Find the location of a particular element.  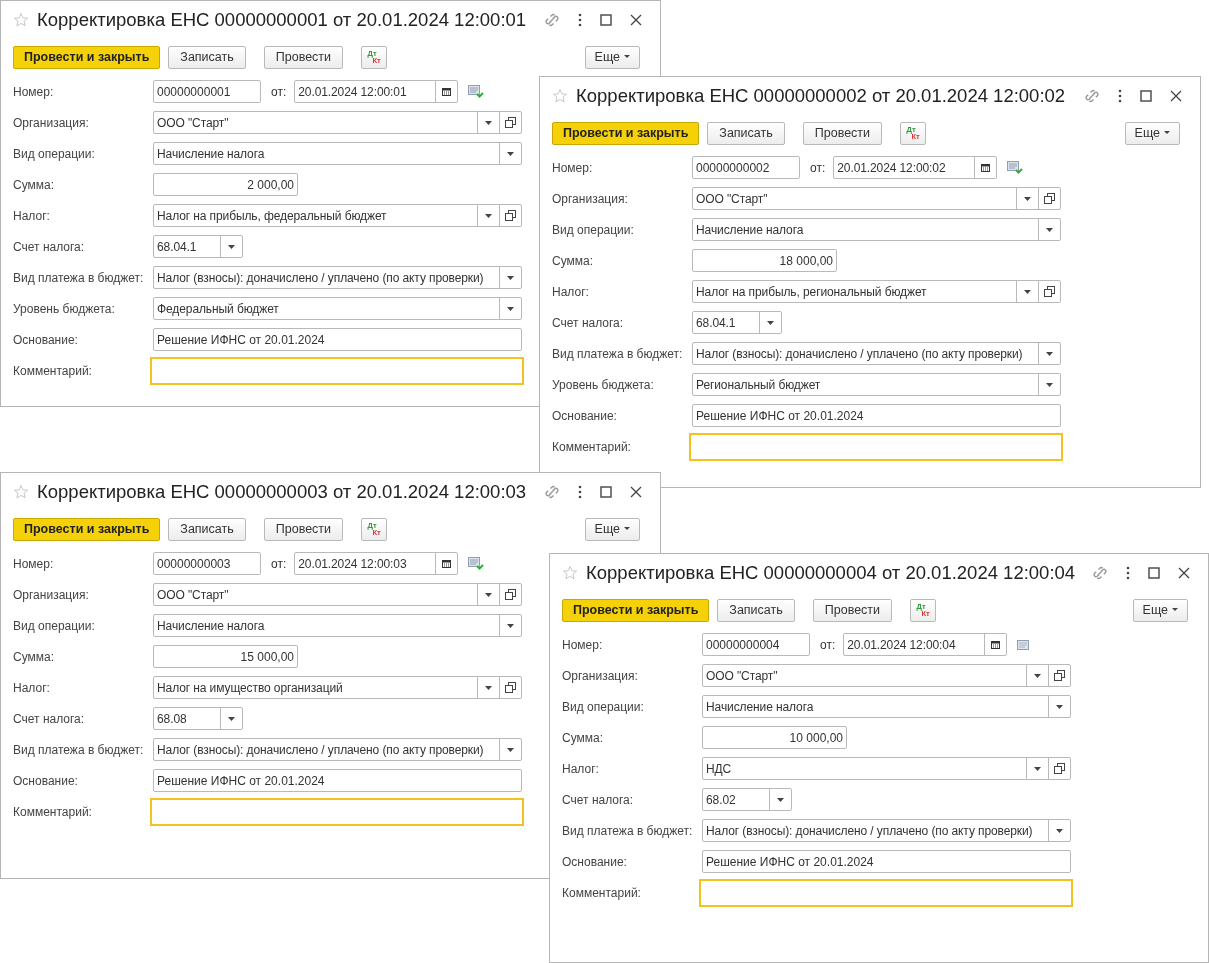

number-field: 00000000002 is located at coordinates (746, 167).